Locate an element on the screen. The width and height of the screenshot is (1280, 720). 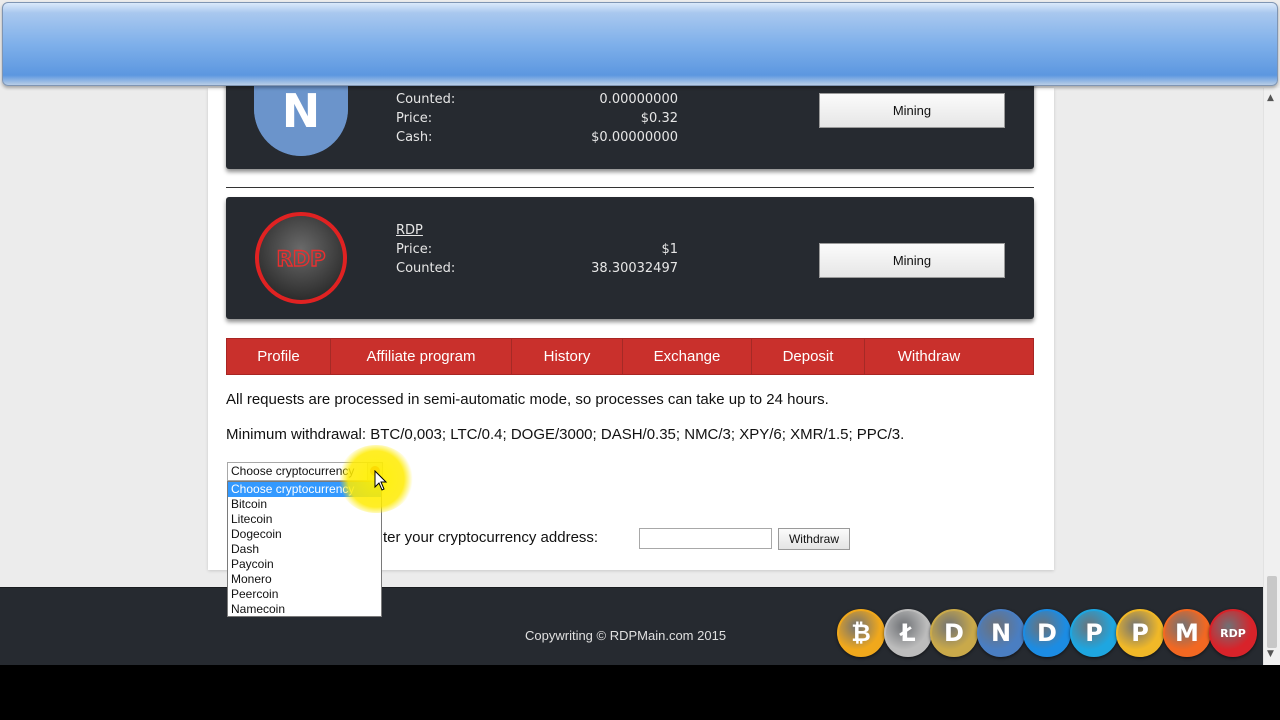
namecoin-icon: N is located at coordinates (1001, 633).